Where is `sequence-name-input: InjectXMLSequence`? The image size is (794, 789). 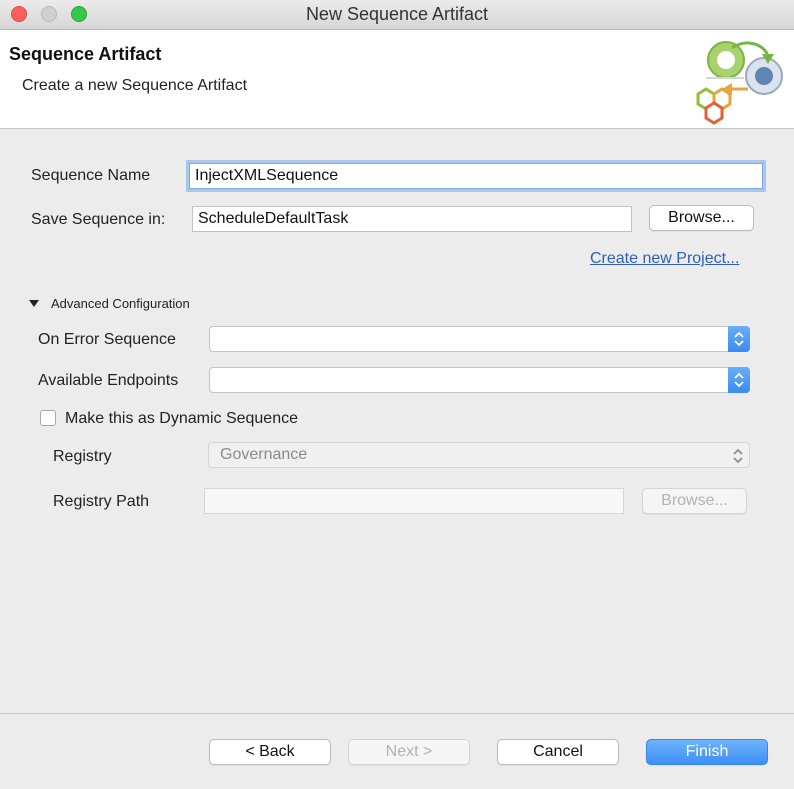
sequence-name-input: InjectXMLSequence is located at coordinates (476, 176).